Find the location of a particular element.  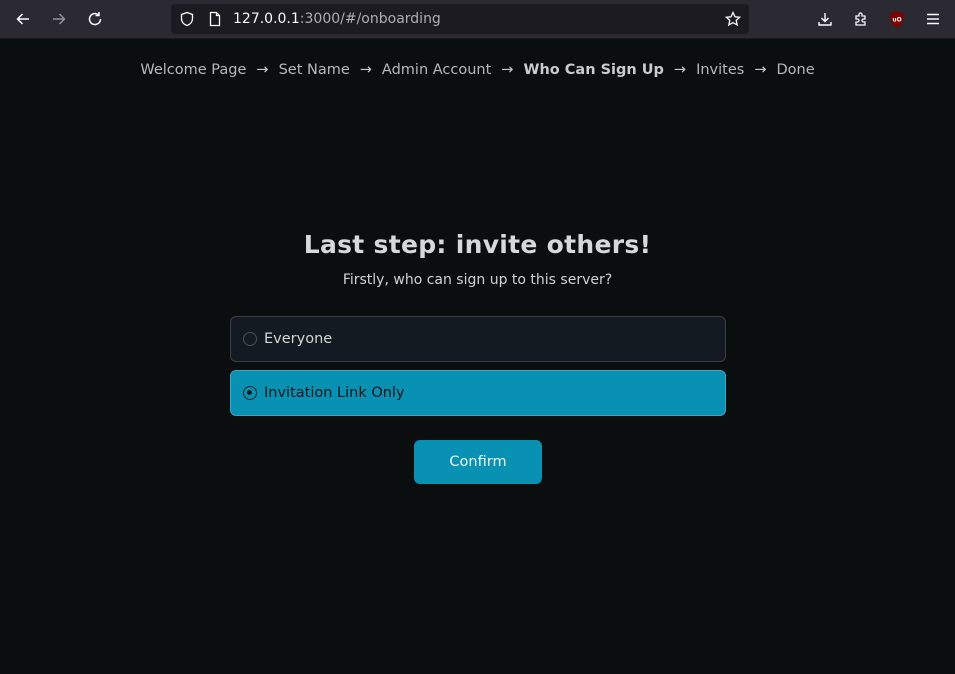

option-label: Everyone is located at coordinates (298, 339).